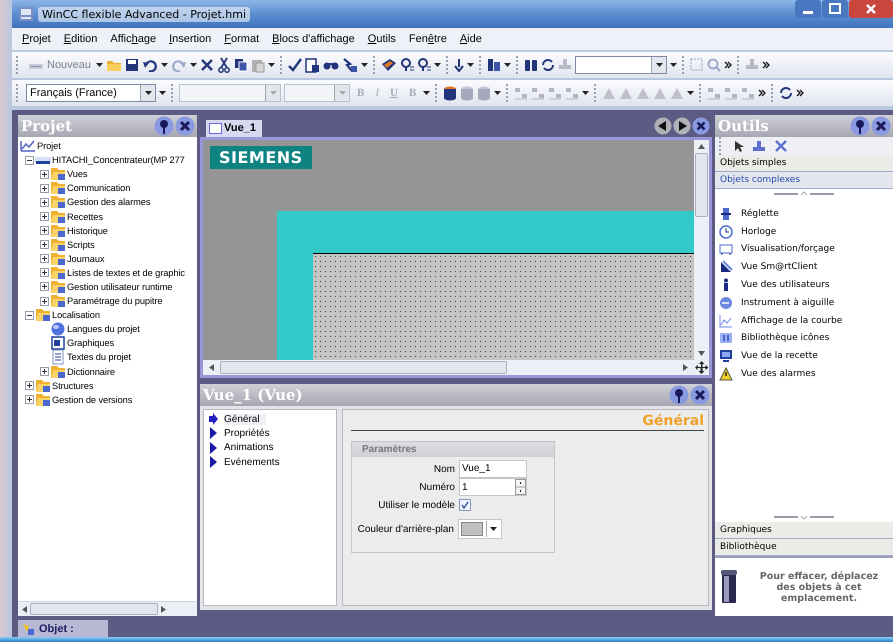 The width and height of the screenshot is (893, 642). I want to click on help-icon, so click(407, 65).